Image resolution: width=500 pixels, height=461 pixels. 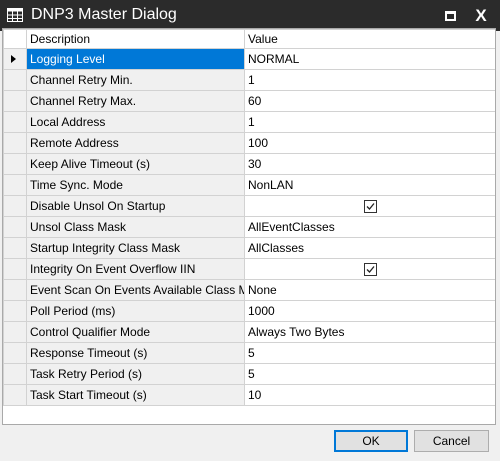 What do you see at coordinates (135, 353) in the screenshot?
I see `property-label: Response Timeout (s)` at bounding box center [135, 353].